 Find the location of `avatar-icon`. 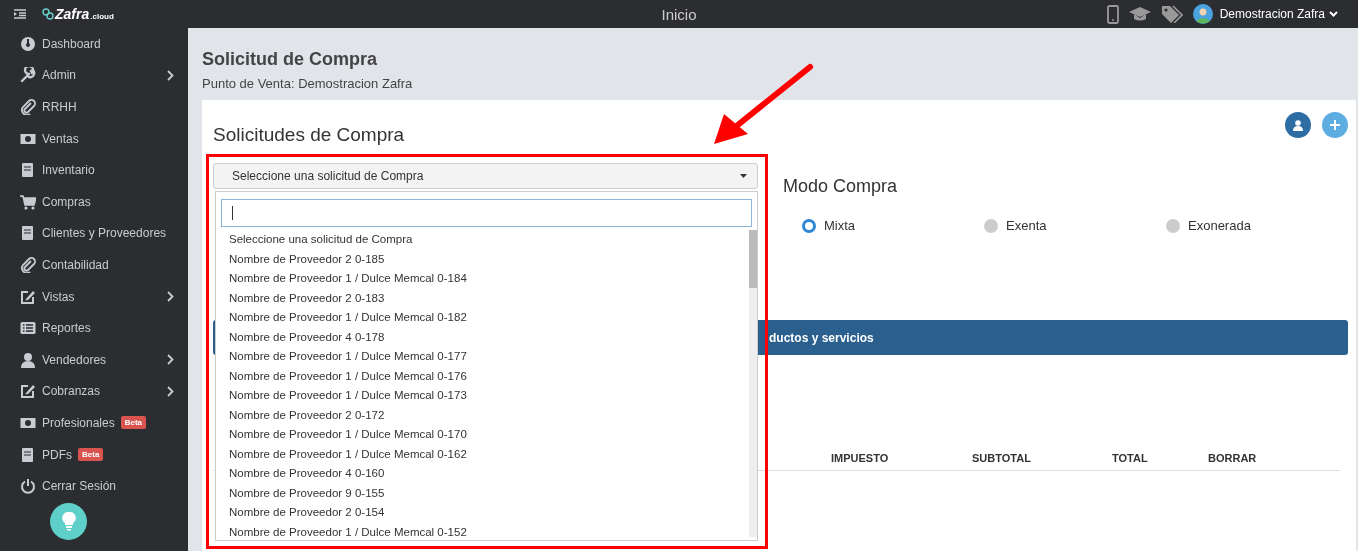

avatar-icon is located at coordinates (1202, 14).